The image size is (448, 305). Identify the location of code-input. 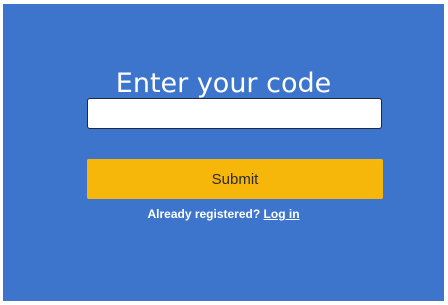
(234, 113).